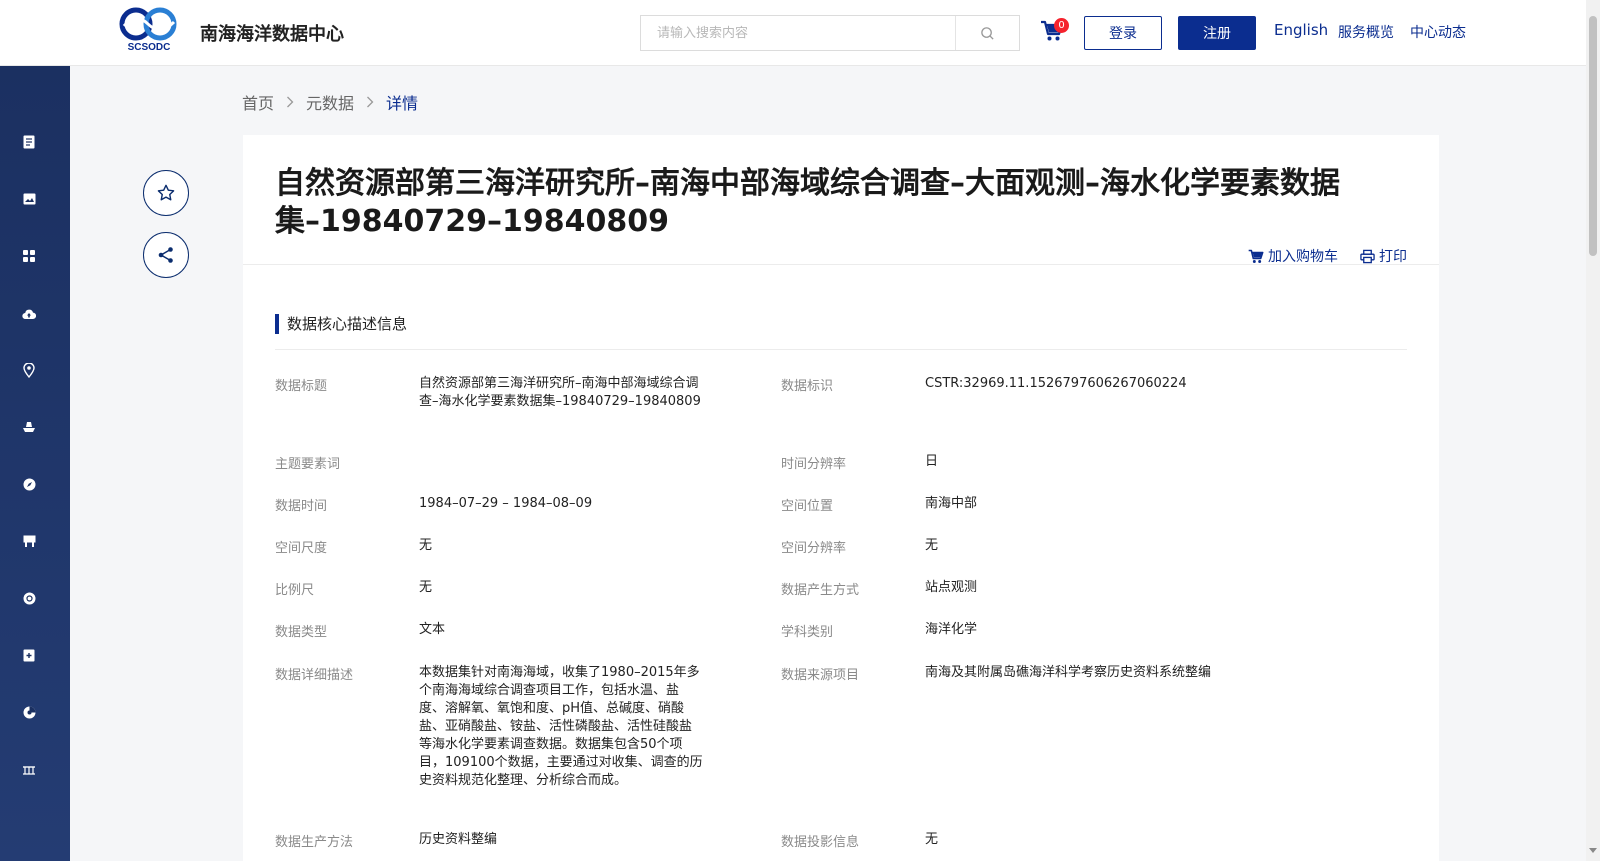 This screenshot has height=861, width=1600. Describe the element at coordinates (1393, 257) in the screenshot. I see `print-label: 打印` at that location.